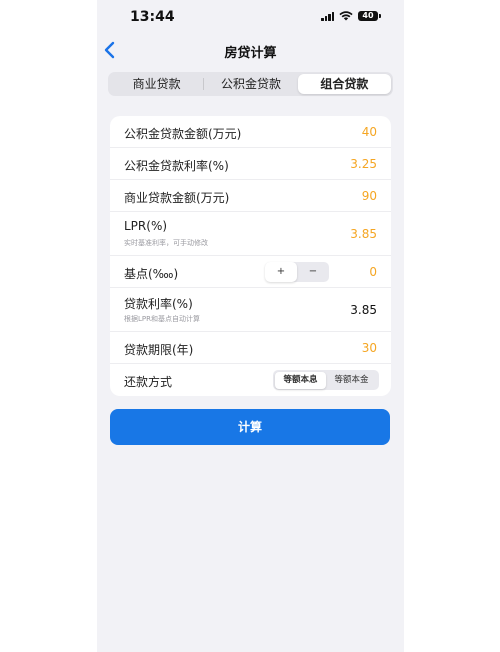 This screenshot has width=500, height=652. I want to click on calculate-button: 计算, so click(250, 427).